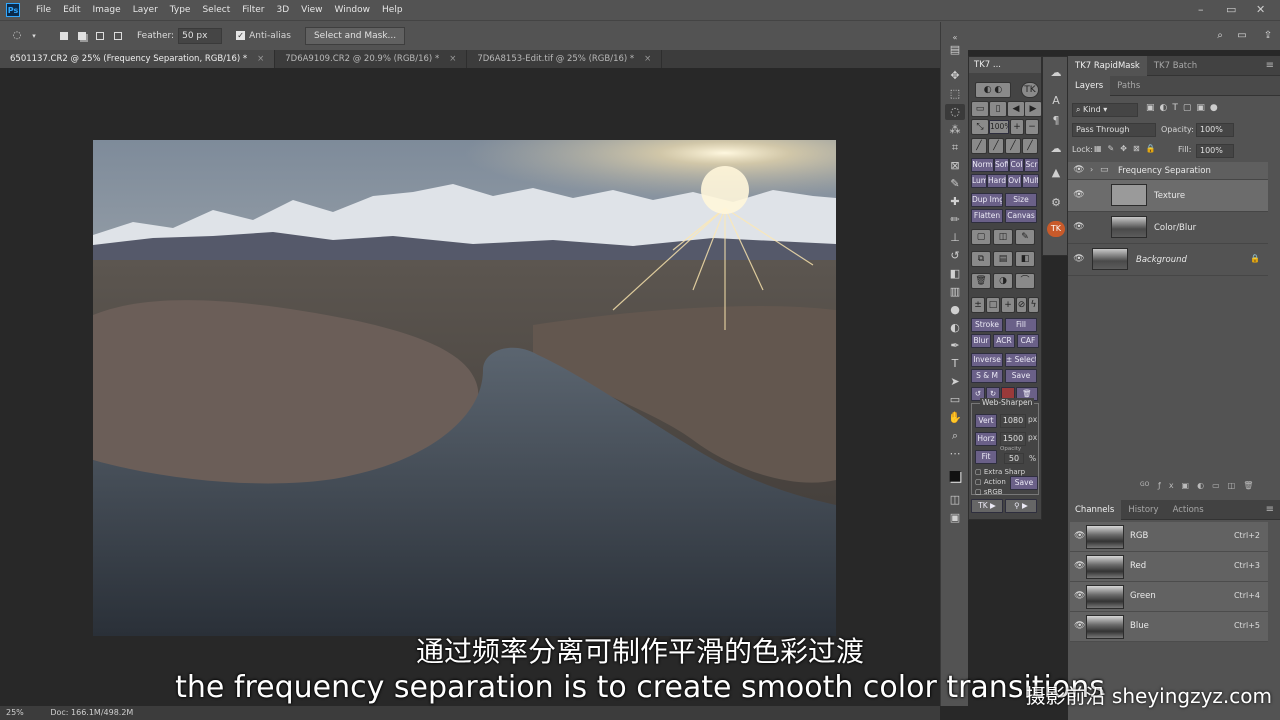  Describe the element at coordinates (990, 482) in the screenshot. I see `action-checkbox: ▢ Action` at that location.